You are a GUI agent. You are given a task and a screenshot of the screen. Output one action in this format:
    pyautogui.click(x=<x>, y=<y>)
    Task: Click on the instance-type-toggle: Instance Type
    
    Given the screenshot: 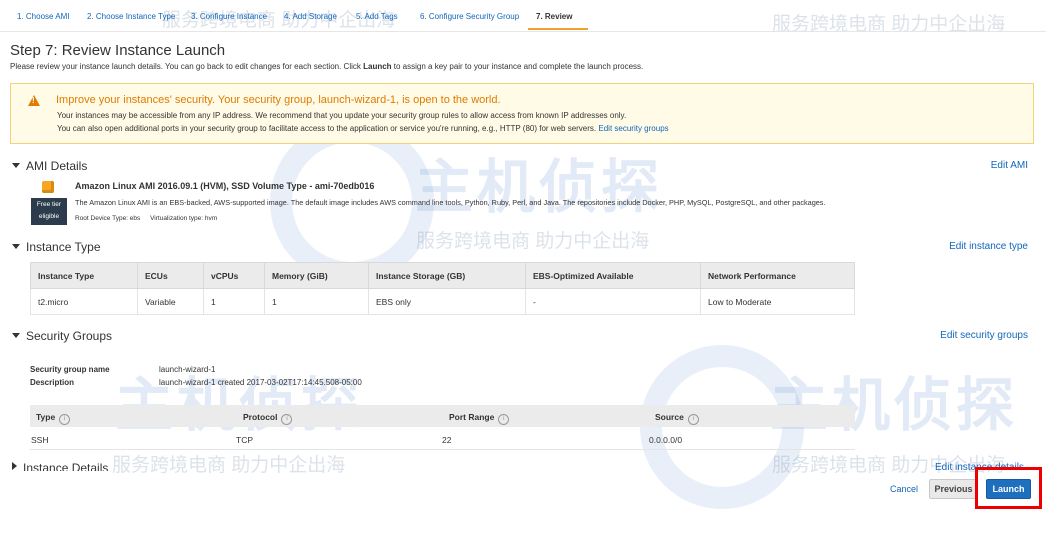 What is the action you would take?
    pyautogui.click(x=56, y=247)
    